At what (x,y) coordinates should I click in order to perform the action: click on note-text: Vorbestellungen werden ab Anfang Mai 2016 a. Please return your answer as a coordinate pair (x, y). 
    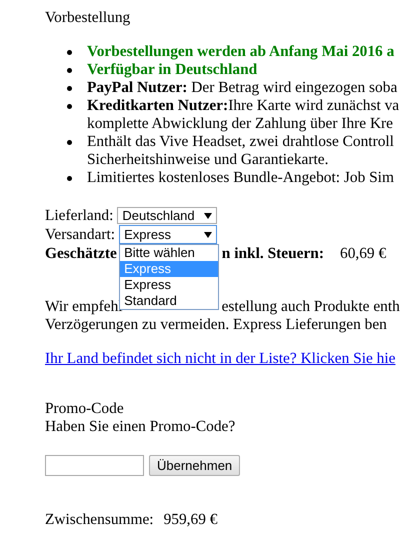
    Looking at the image, I should click on (240, 52).